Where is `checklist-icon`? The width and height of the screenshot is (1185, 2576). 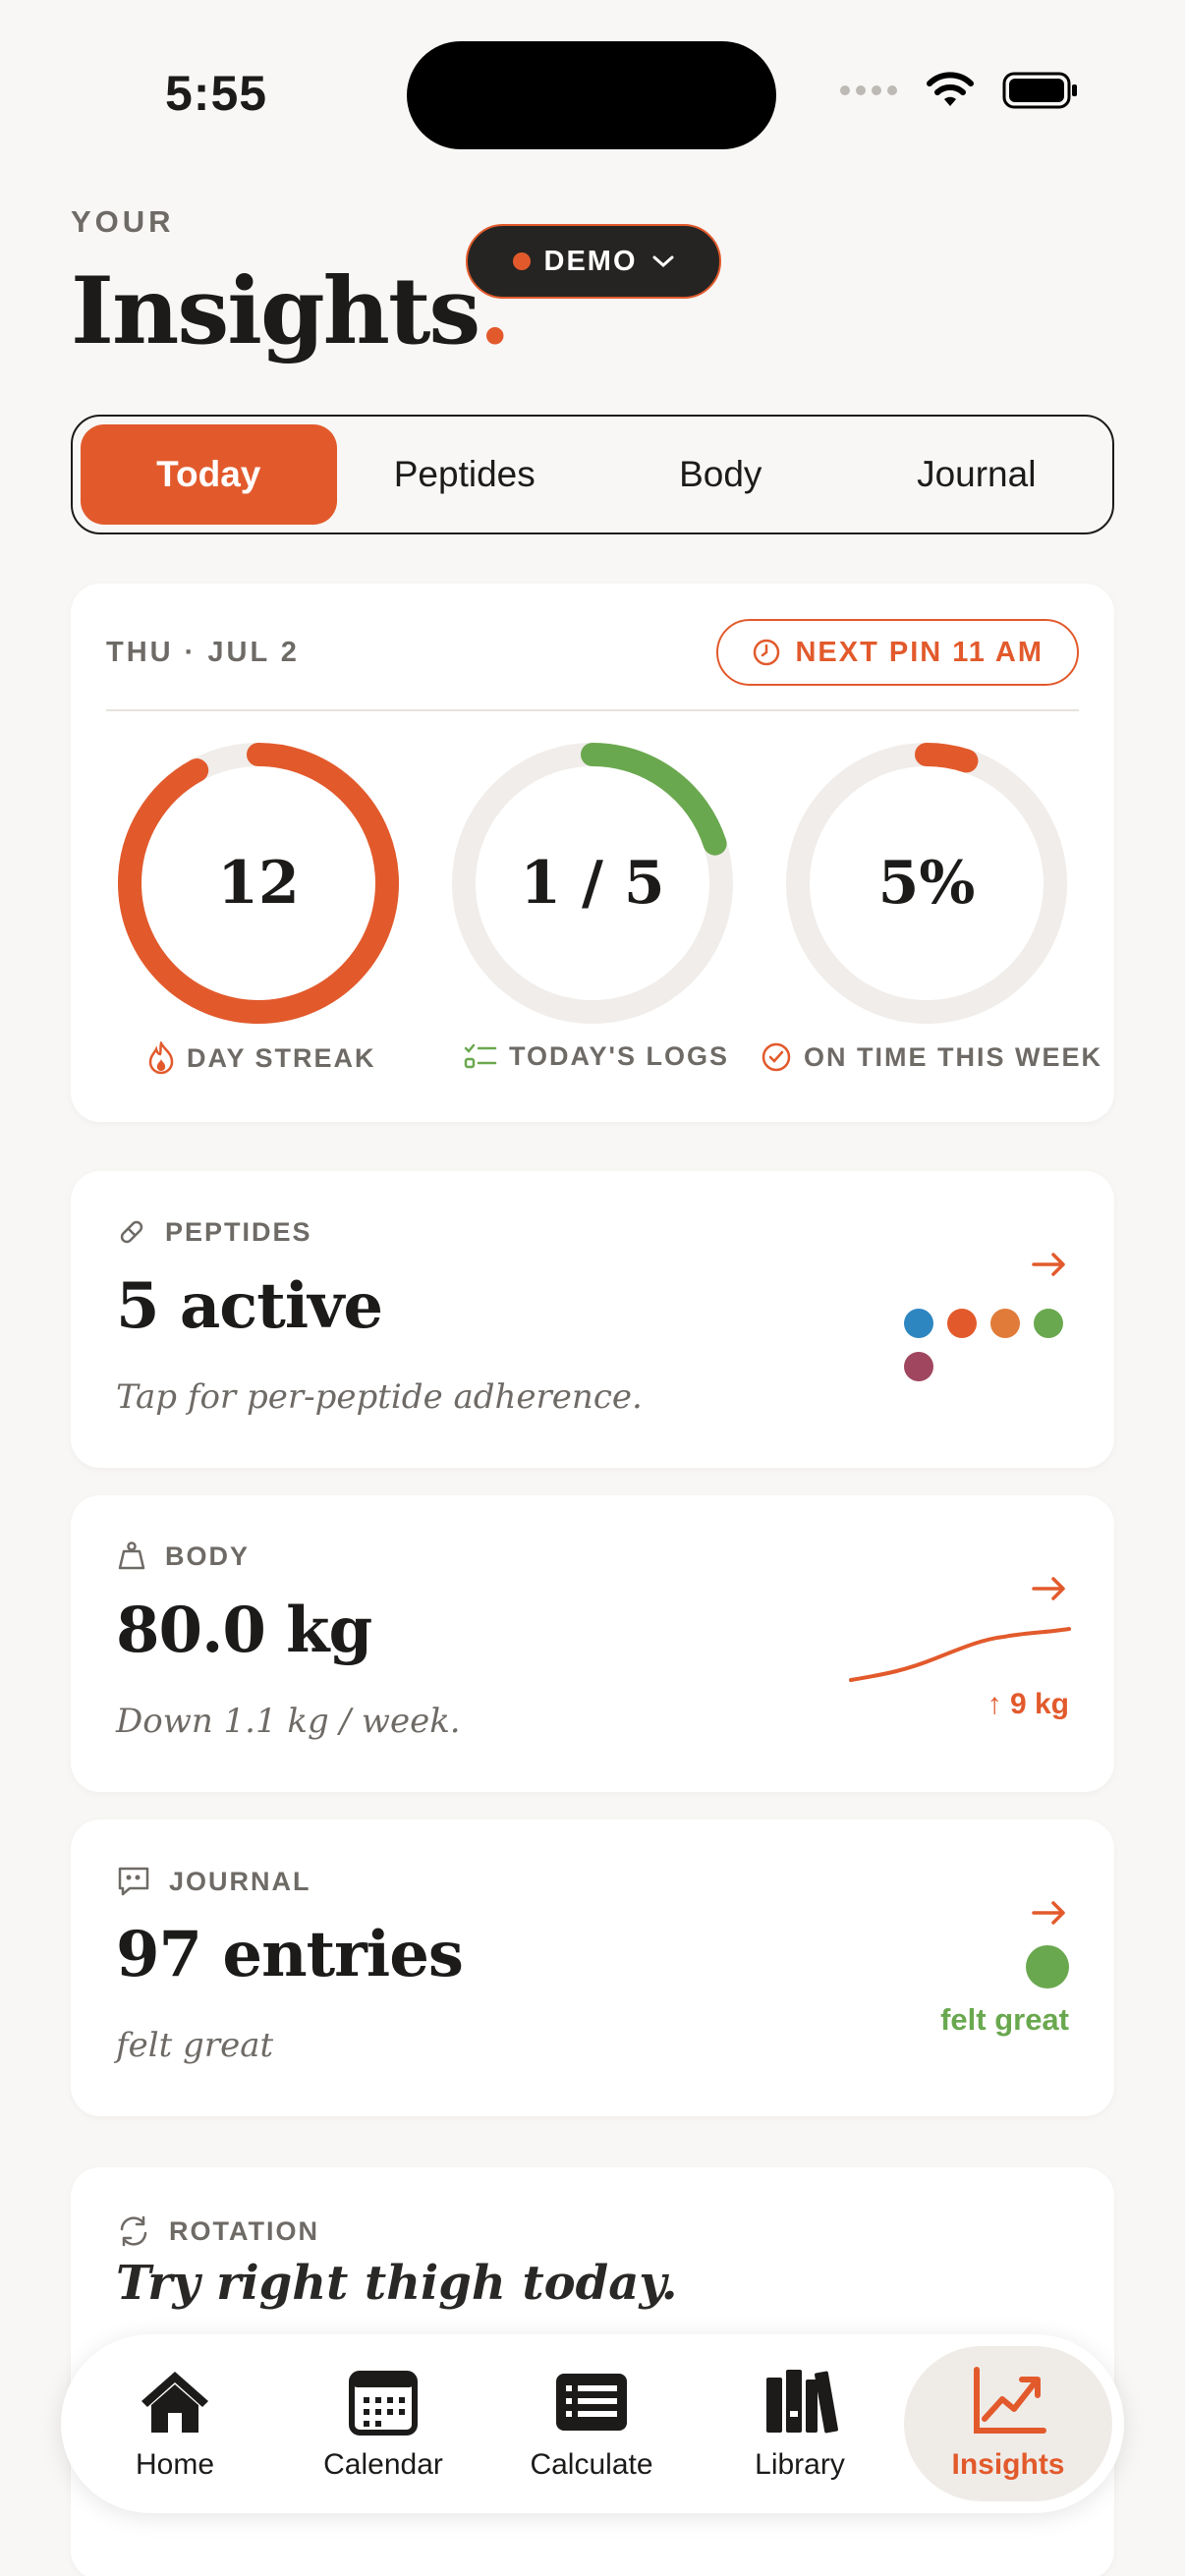
checklist-icon is located at coordinates (481, 1055).